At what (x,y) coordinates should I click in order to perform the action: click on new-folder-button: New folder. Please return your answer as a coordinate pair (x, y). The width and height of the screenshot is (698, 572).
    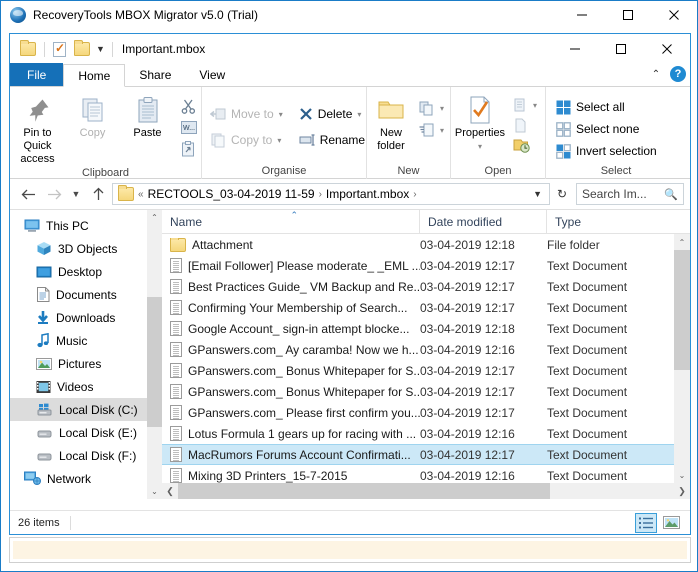
    Looking at the image, I should click on (391, 122).